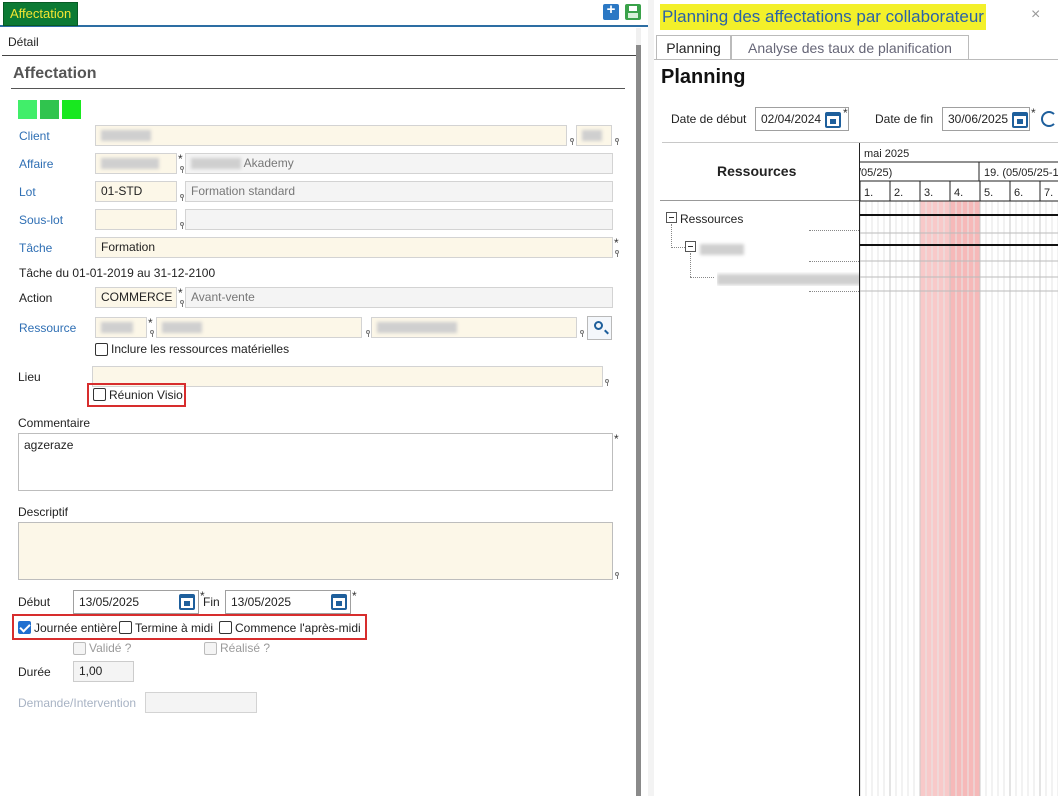 The image size is (1058, 796). What do you see at coordinates (1021, 173) in the screenshot?
I see `gantt-week-label: 19. (05/05/25-1` at bounding box center [1021, 173].